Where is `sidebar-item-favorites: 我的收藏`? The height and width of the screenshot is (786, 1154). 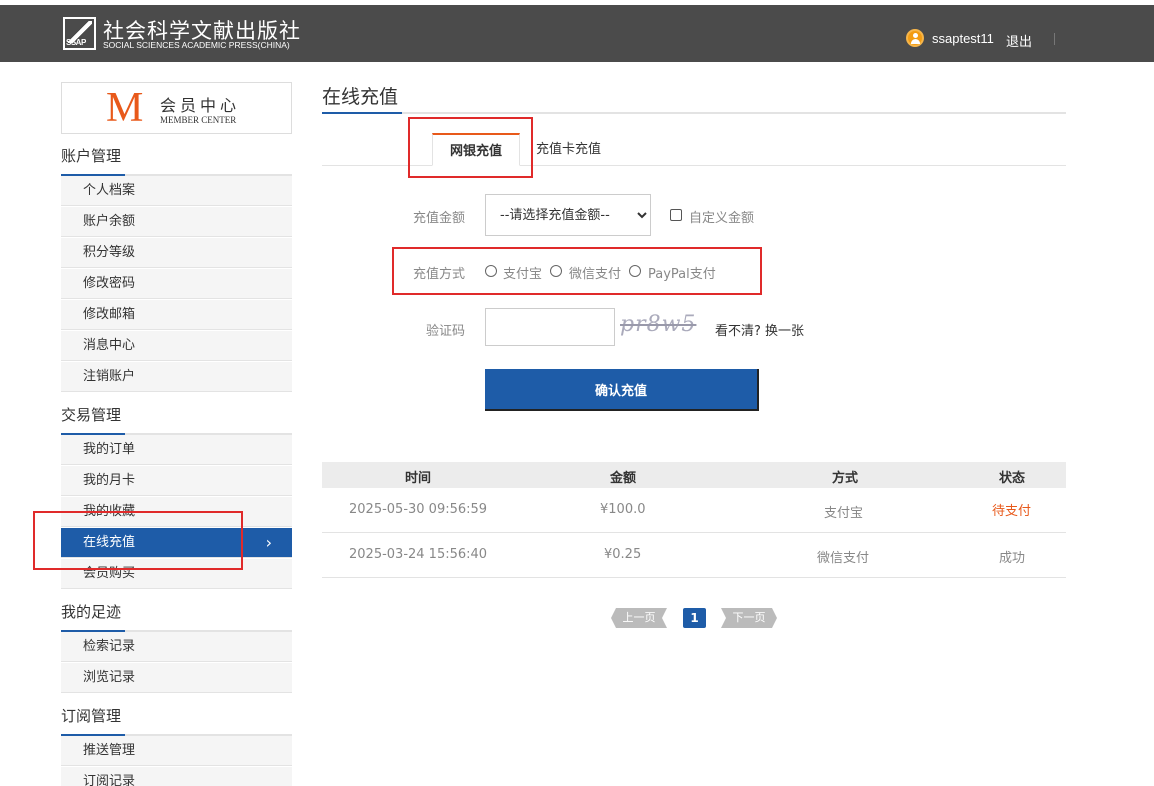
sidebar-item-favorites: 我的收藏 is located at coordinates (176, 512).